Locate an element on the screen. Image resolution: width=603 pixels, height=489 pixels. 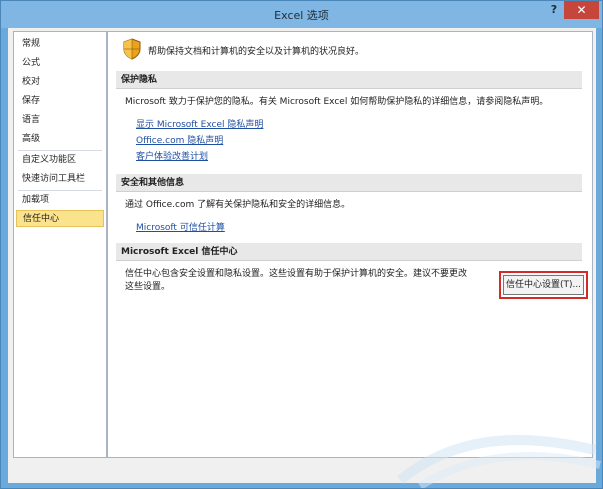
trust-center-text-line2: 这些设置。 is located at coordinates (148, 287).